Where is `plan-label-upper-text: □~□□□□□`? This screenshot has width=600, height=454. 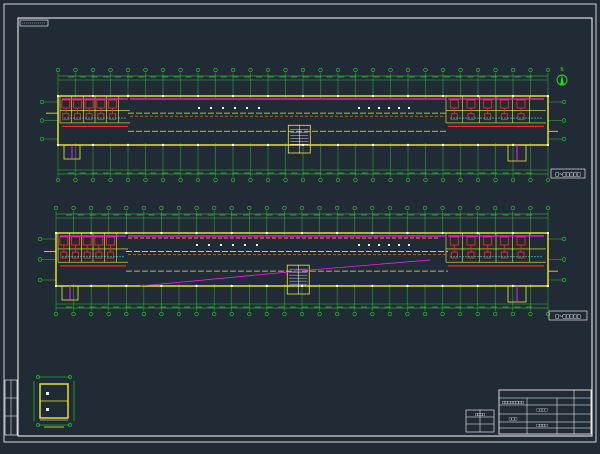 plan-label-upper-text: □~□□□□□ is located at coordinates (568, 174).